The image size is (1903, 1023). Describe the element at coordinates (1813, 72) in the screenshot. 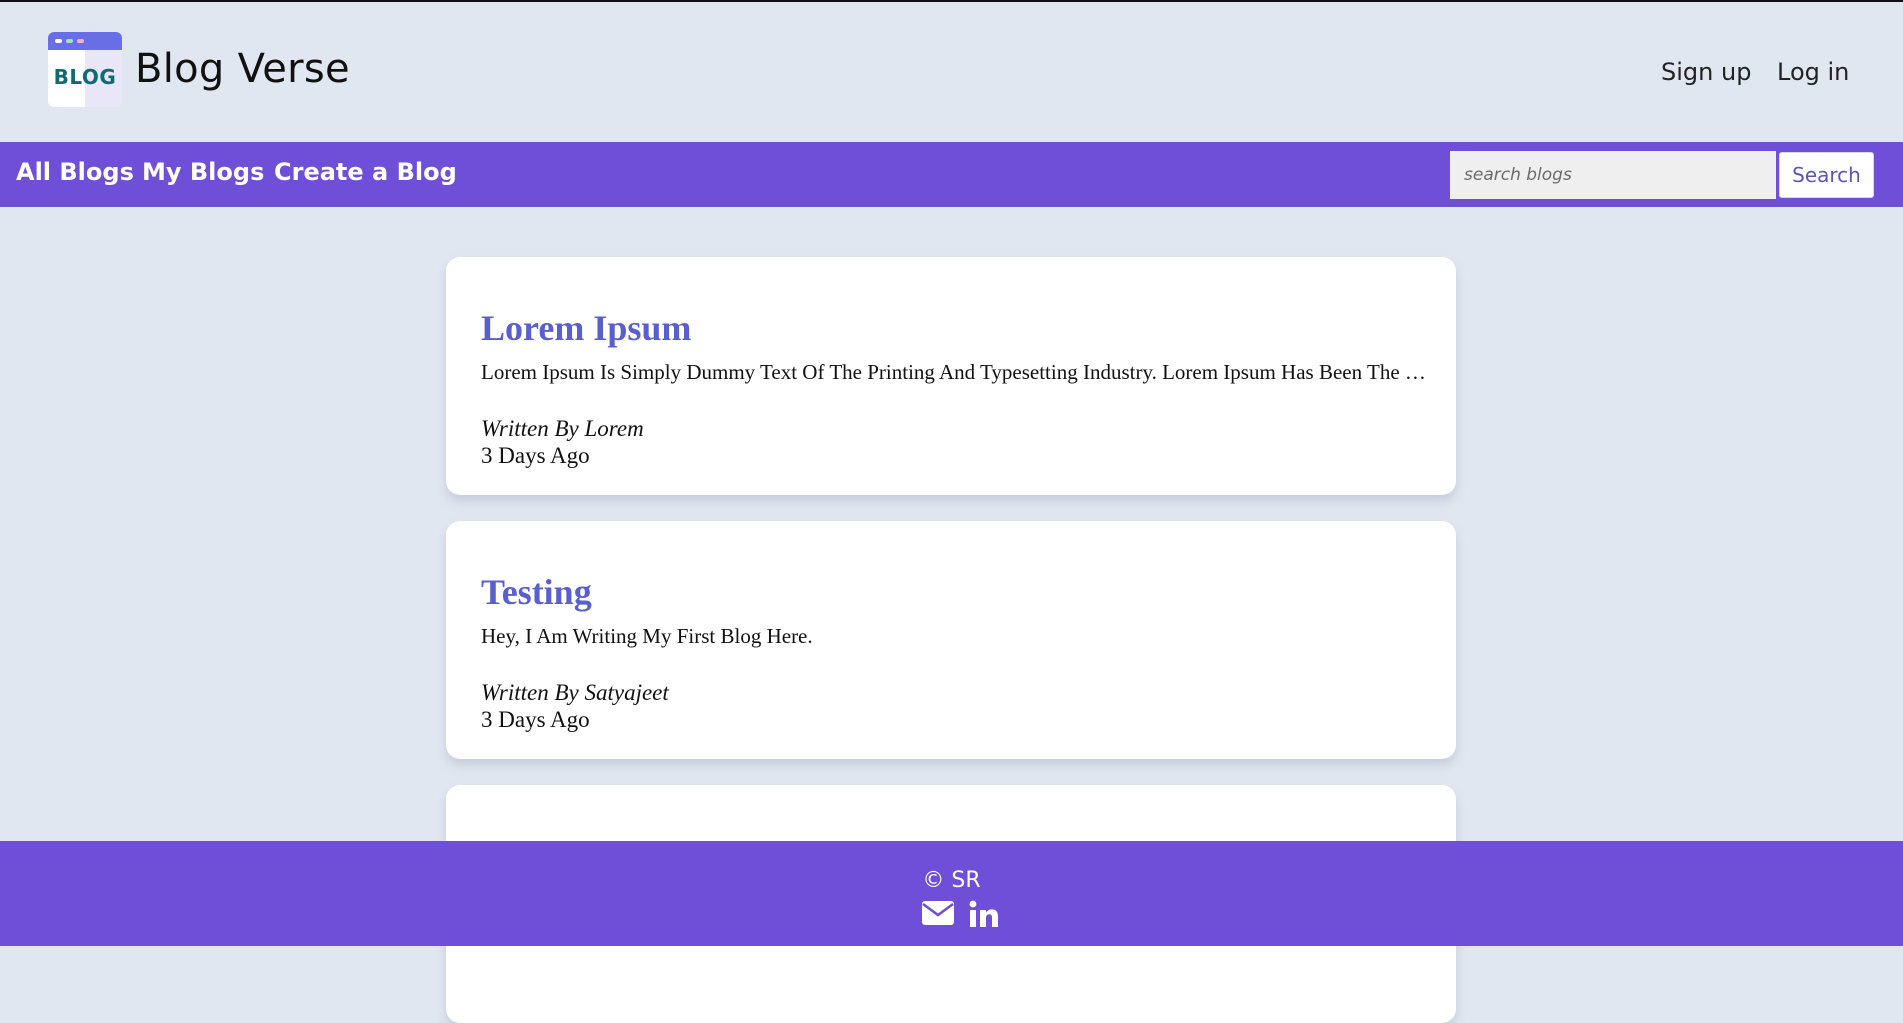

I see `login-link: Log in` at that location.